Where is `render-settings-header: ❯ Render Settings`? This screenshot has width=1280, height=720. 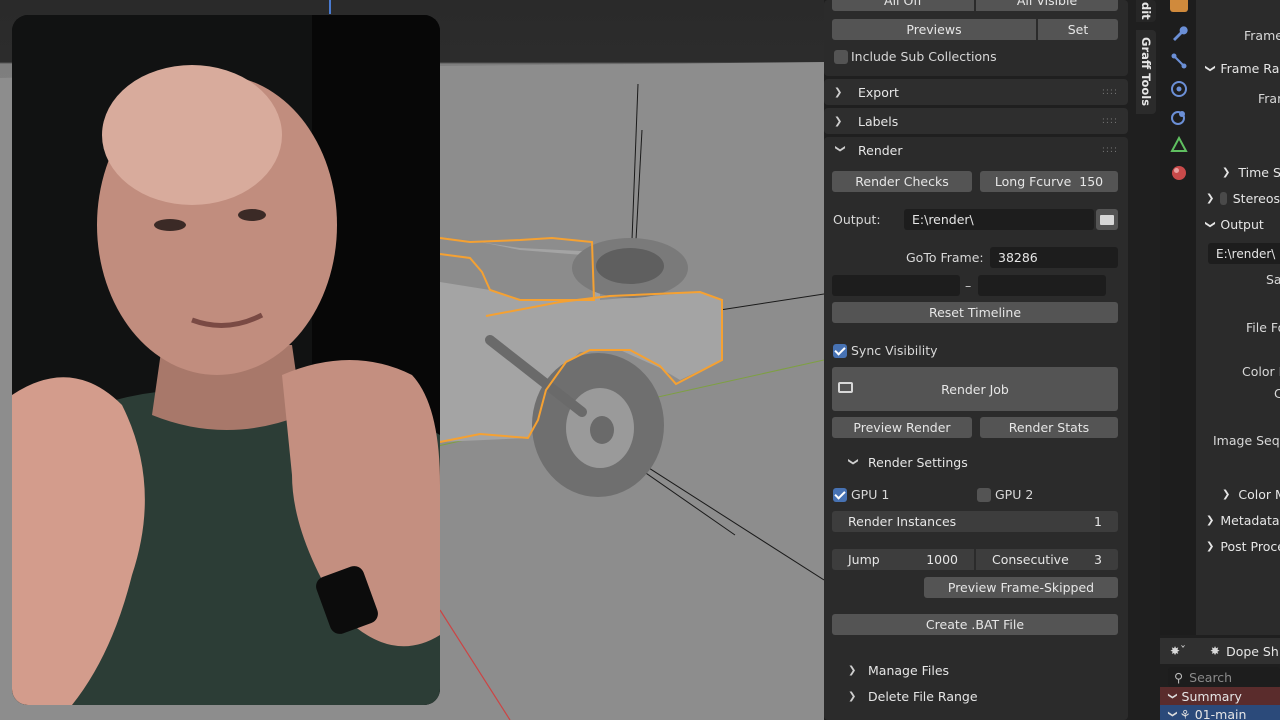 render-settings-header: ❯ Render Settings is located at coordinates (908, 462).